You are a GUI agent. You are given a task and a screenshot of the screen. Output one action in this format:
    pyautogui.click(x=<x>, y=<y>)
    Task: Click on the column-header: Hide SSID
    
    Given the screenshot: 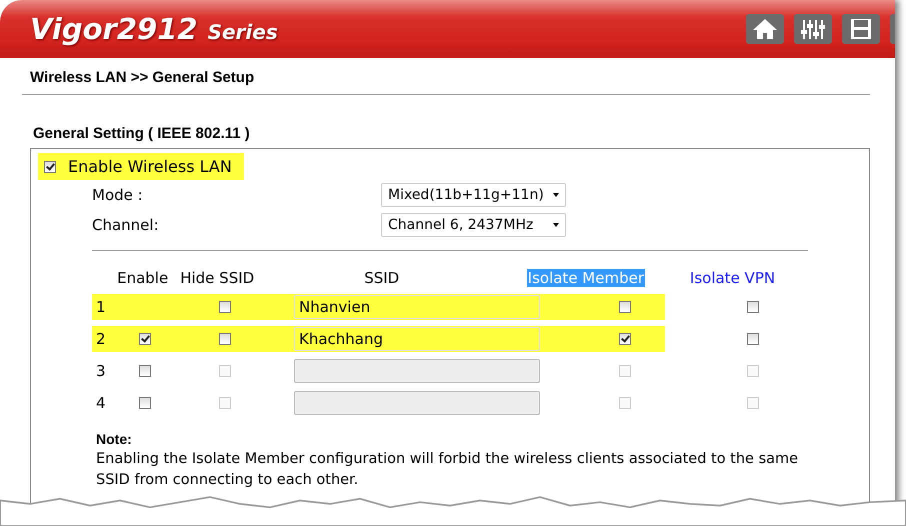 What is the action you would take?
    pyautogui.click(x=217, y=278)
    